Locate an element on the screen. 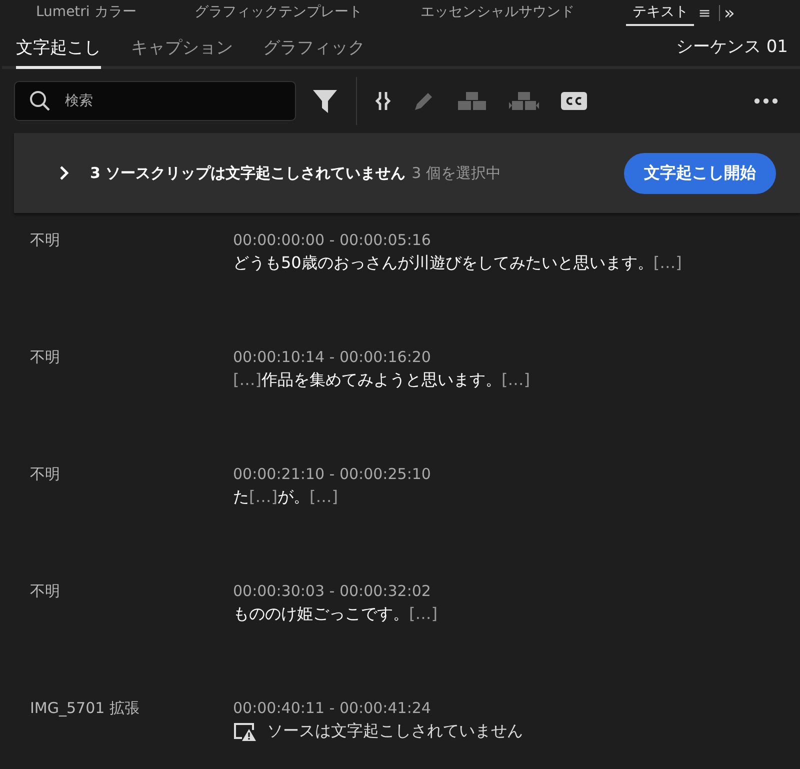 The height and width of the screenshot is (769, 800). search-field: 検索 is located at coordinates (155, 101).